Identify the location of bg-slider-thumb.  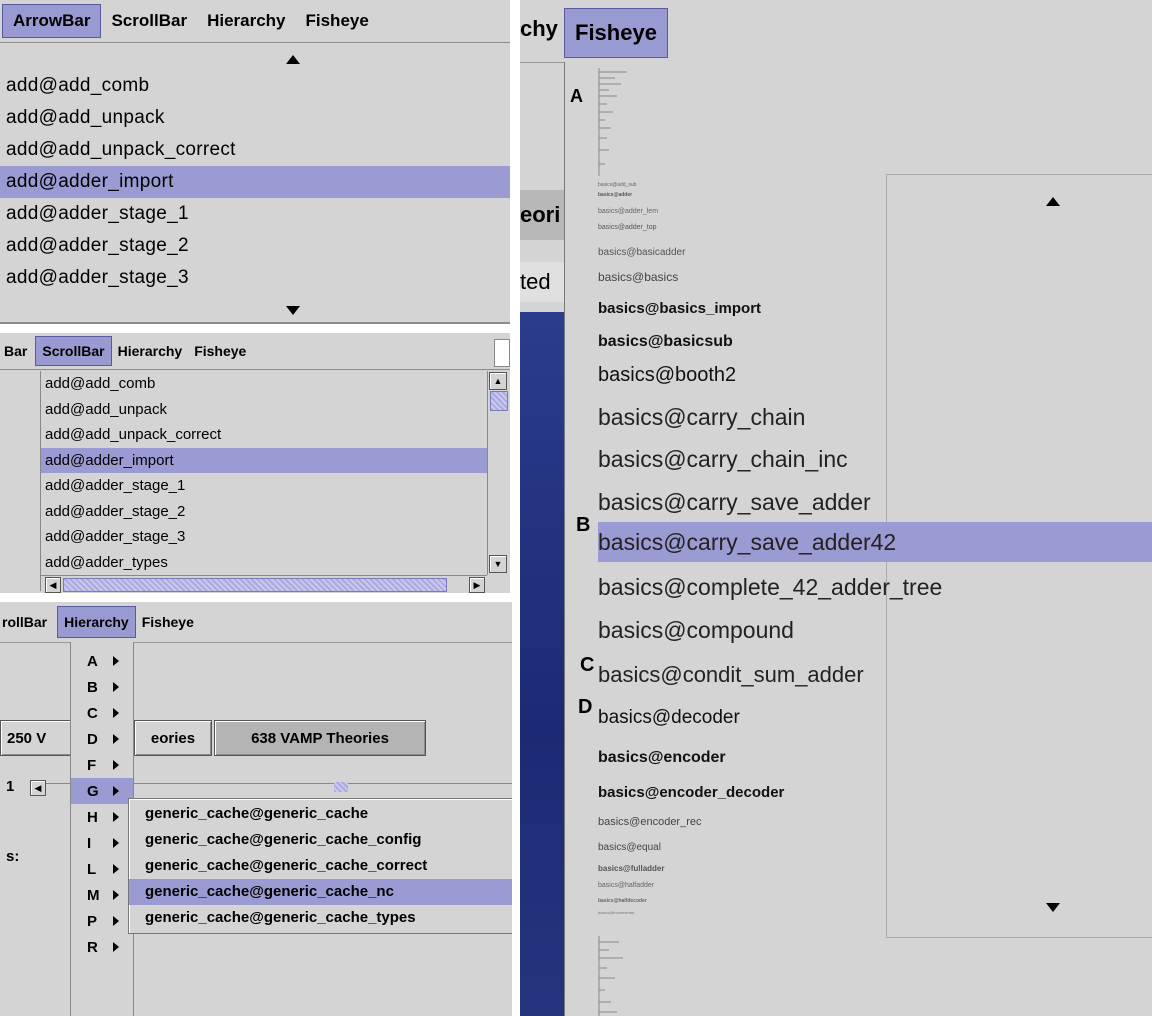
(341, 787).